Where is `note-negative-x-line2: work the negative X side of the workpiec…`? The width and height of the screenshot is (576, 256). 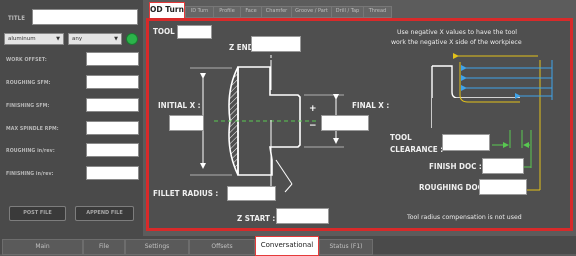 note-negative-x-line2: work the negative X side of the workpiec… is located at coordinates (456, 42).